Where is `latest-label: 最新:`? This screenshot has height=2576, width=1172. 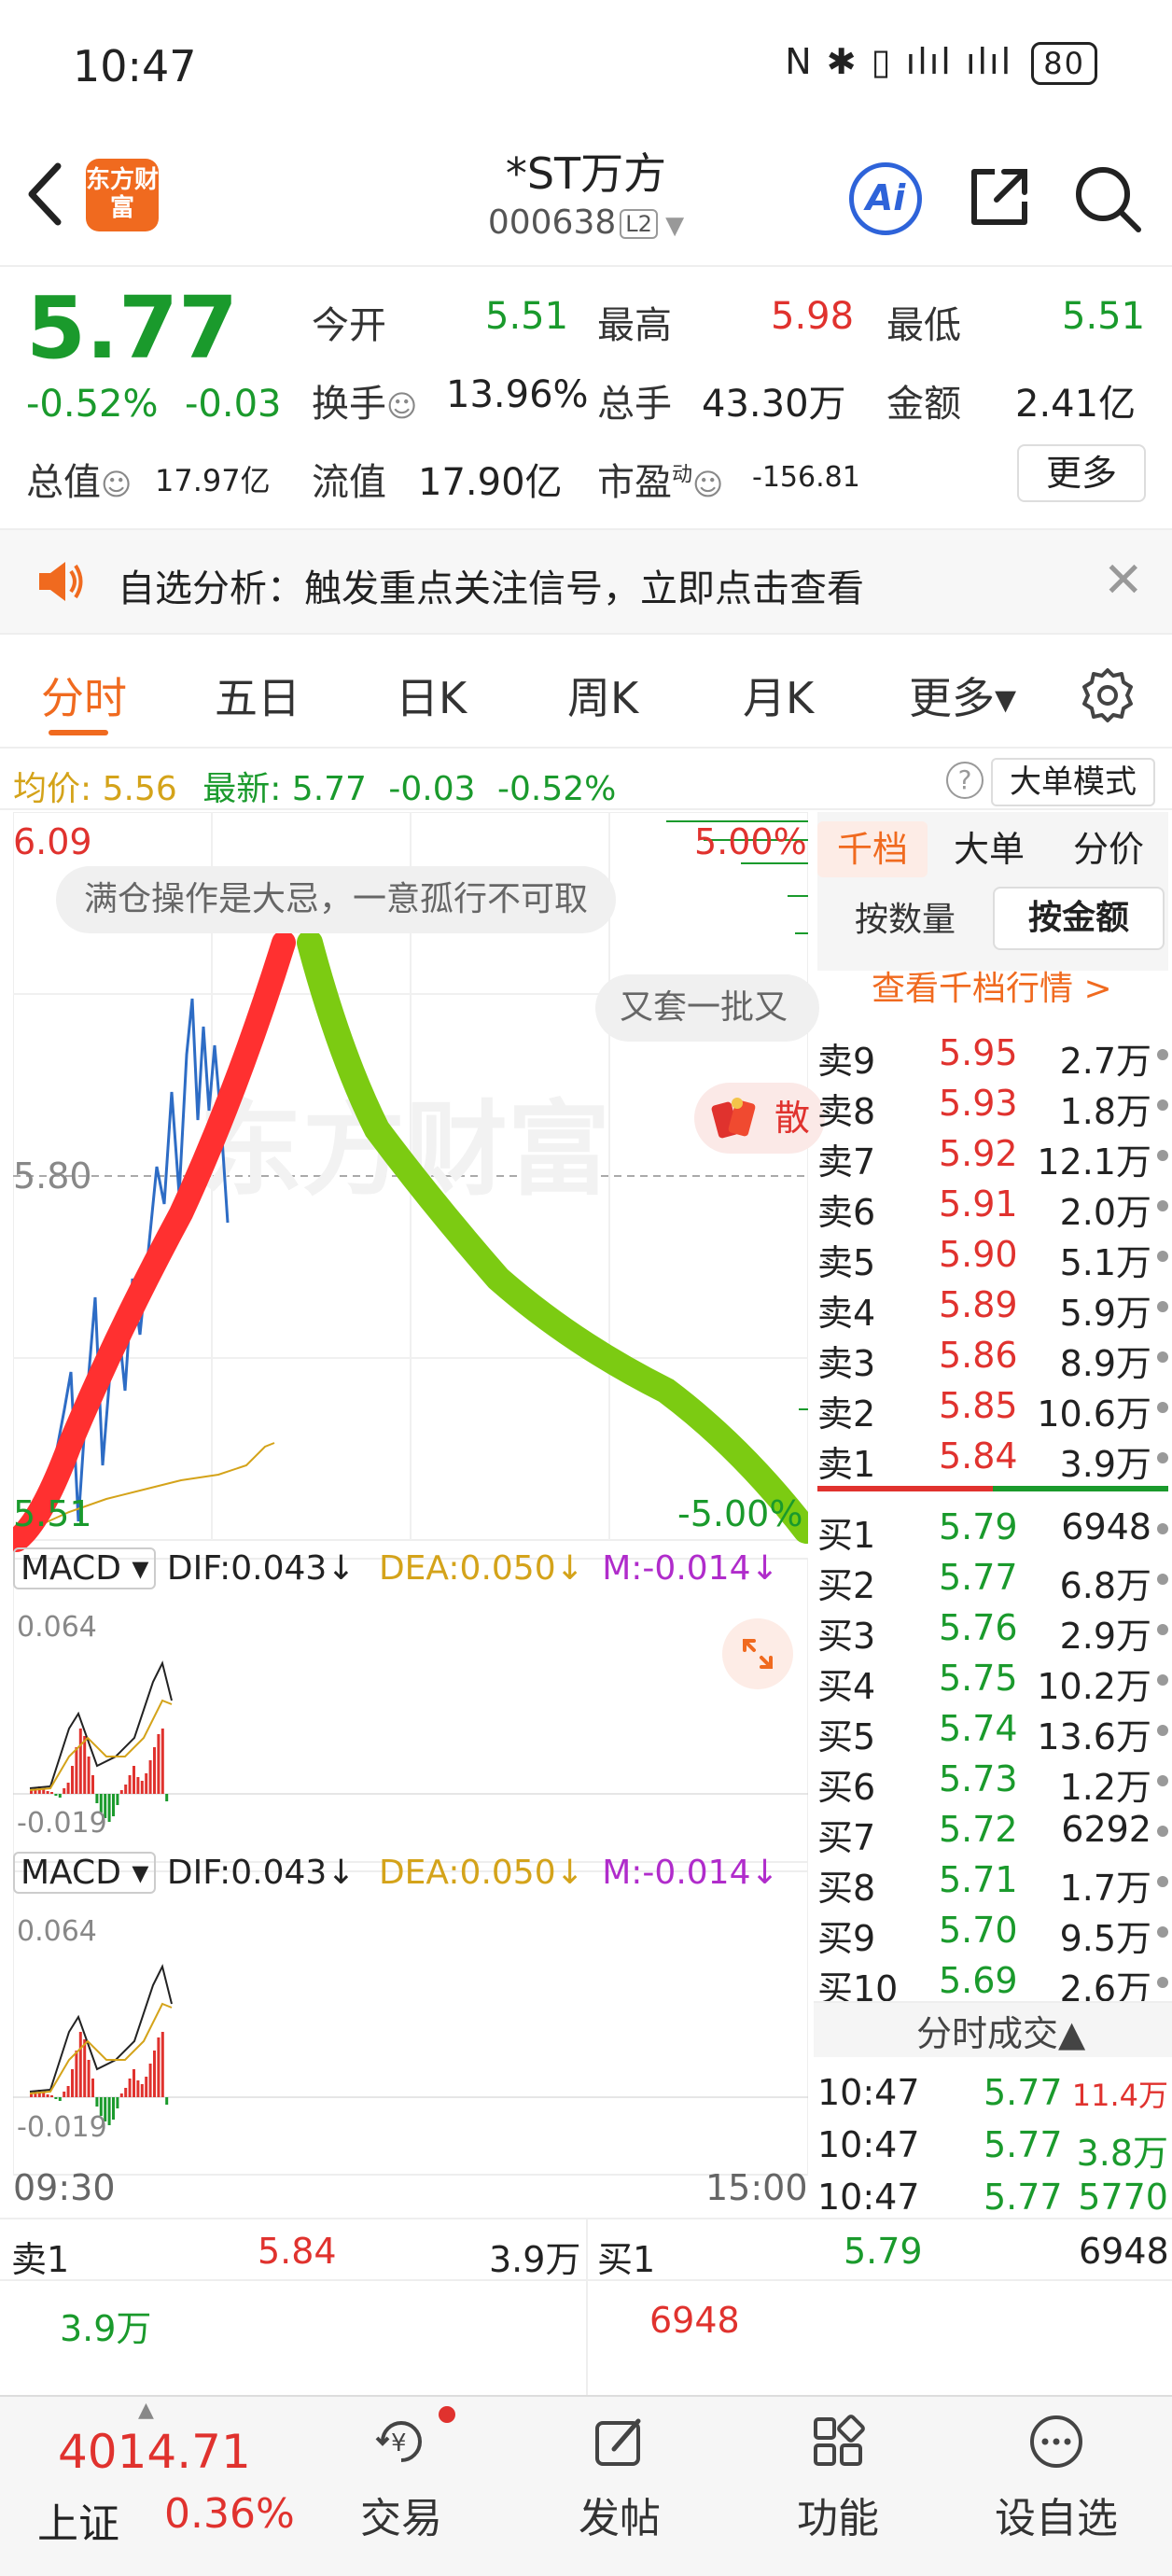
latest-label: 最新: is located at coordinates (242, 789).